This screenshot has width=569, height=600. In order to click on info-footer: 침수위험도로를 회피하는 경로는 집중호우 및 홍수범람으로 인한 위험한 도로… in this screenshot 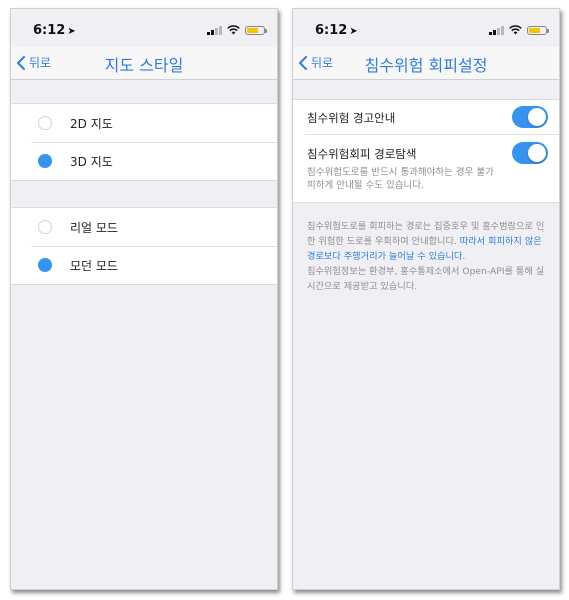, I will do `click(427, 256)`.